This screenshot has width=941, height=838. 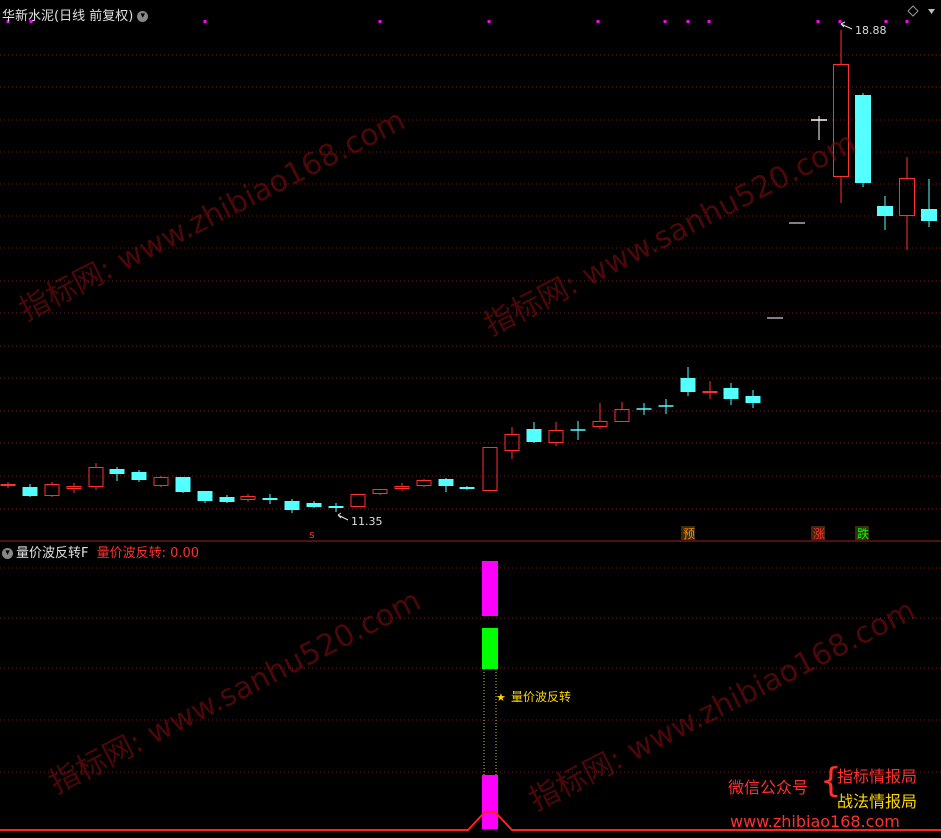 What do you see at coordinates (931, 11) in the screenshot?
I see `triangle-icon` at bounding box center [931, 11].